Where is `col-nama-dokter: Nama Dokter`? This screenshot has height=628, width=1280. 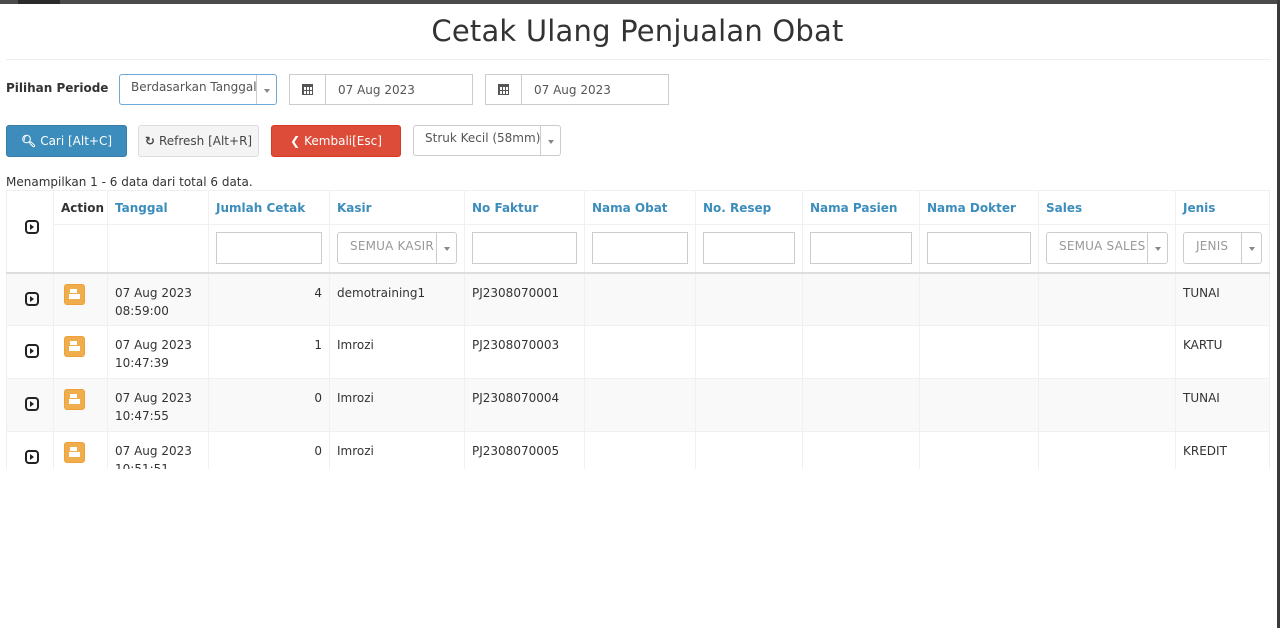
col-nama-dokter: Nama Dokter is located at coordinates (979, 207).